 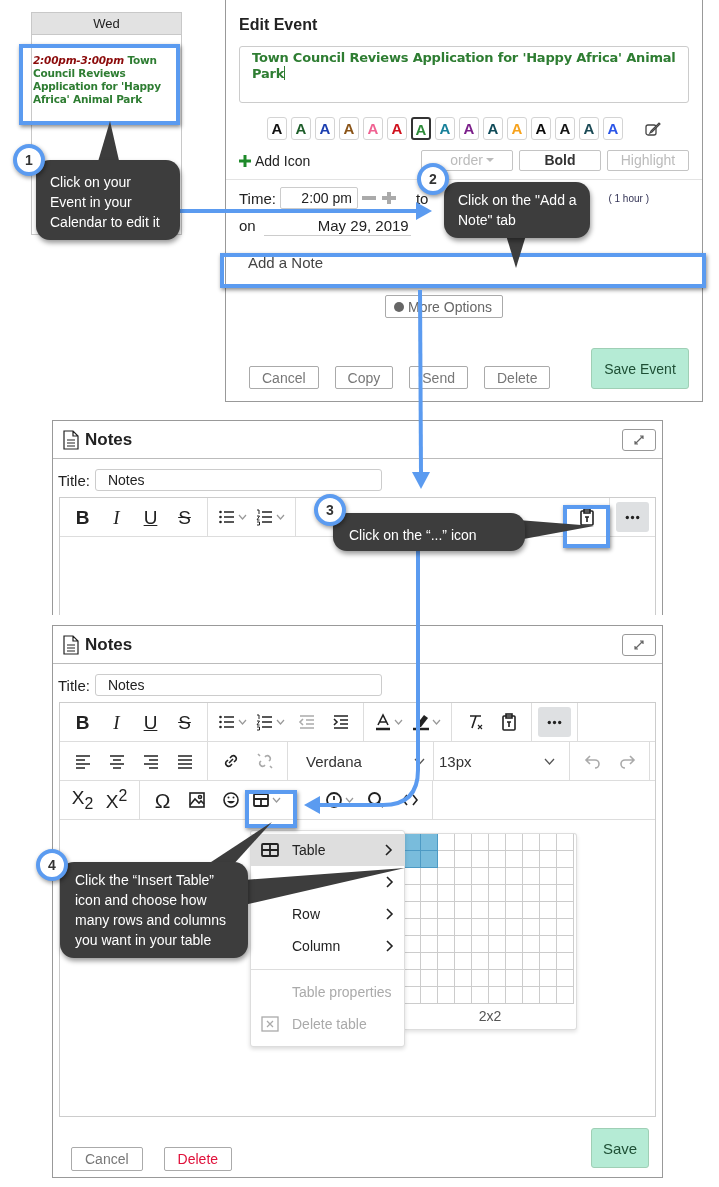 What do you see at coordinates (620, 1148) in the screenshot?
I see `save-button: Save` at bounding box center [620, 1148].